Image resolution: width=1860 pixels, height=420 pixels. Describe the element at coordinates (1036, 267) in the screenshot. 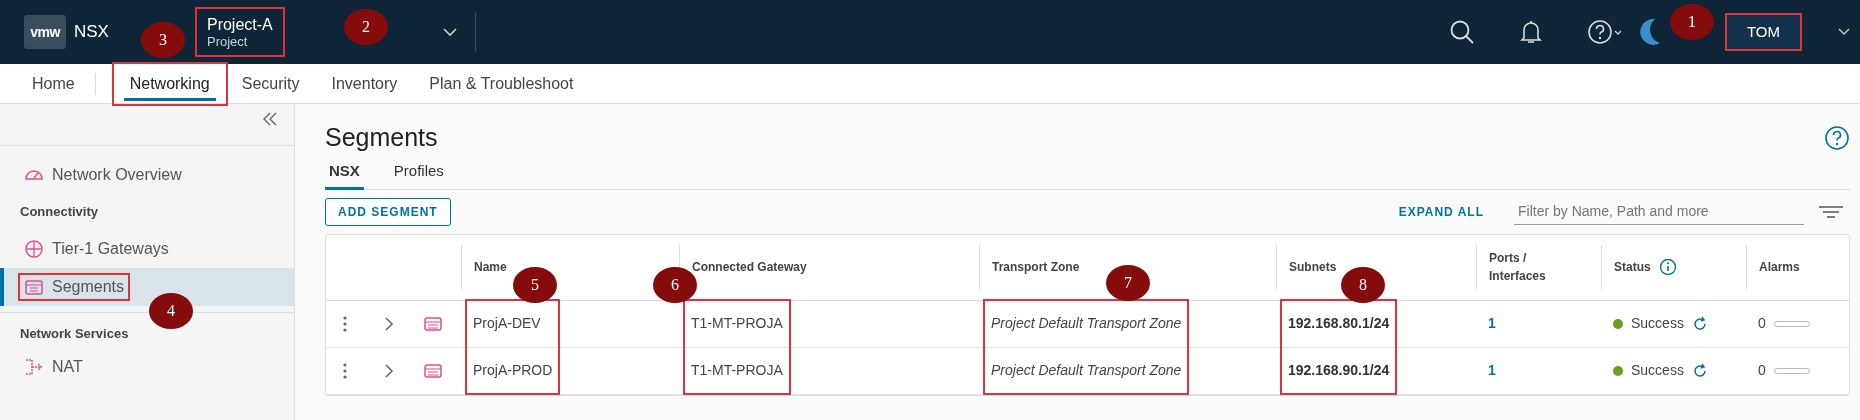

I see `column-header: Transport Zone` at that location.